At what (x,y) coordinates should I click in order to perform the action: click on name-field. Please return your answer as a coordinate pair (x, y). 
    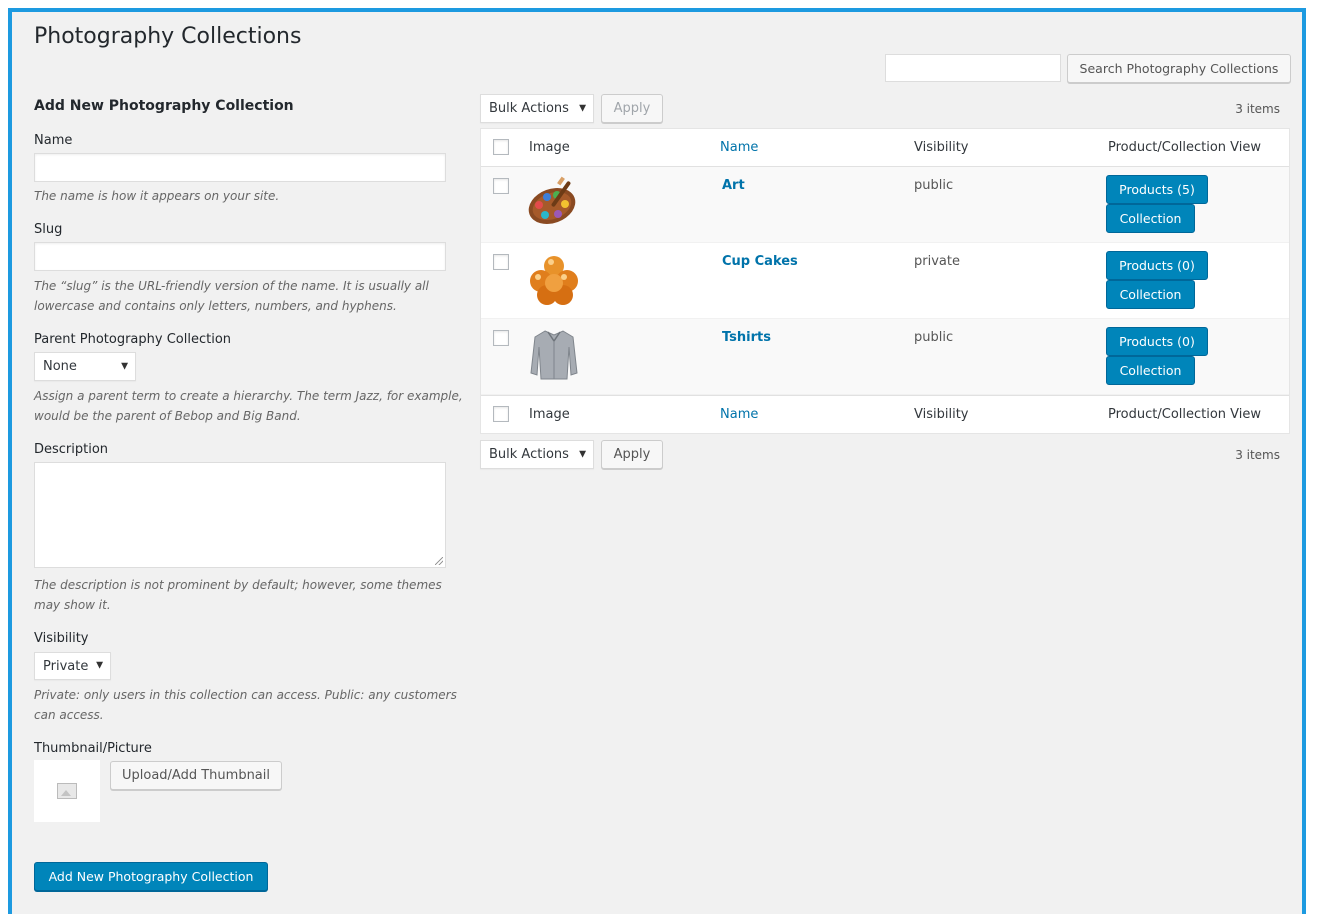
    Looking at the image, I should click on (240, 167).